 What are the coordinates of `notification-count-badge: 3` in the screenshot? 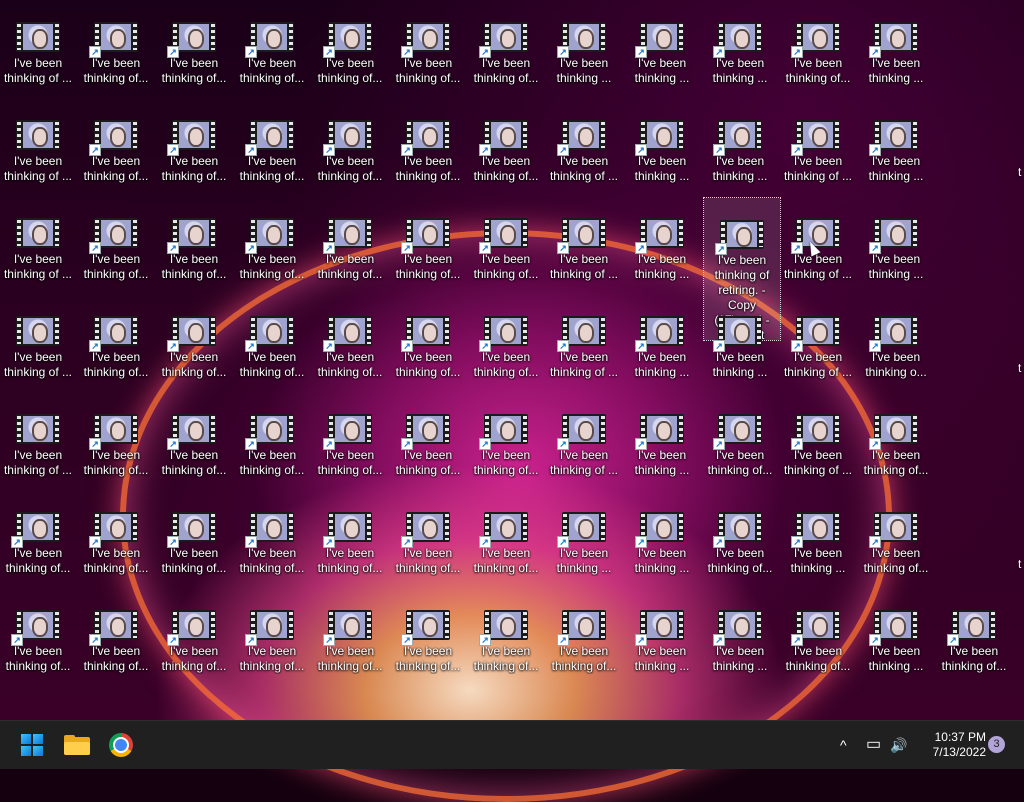 It's located at (996, 744).